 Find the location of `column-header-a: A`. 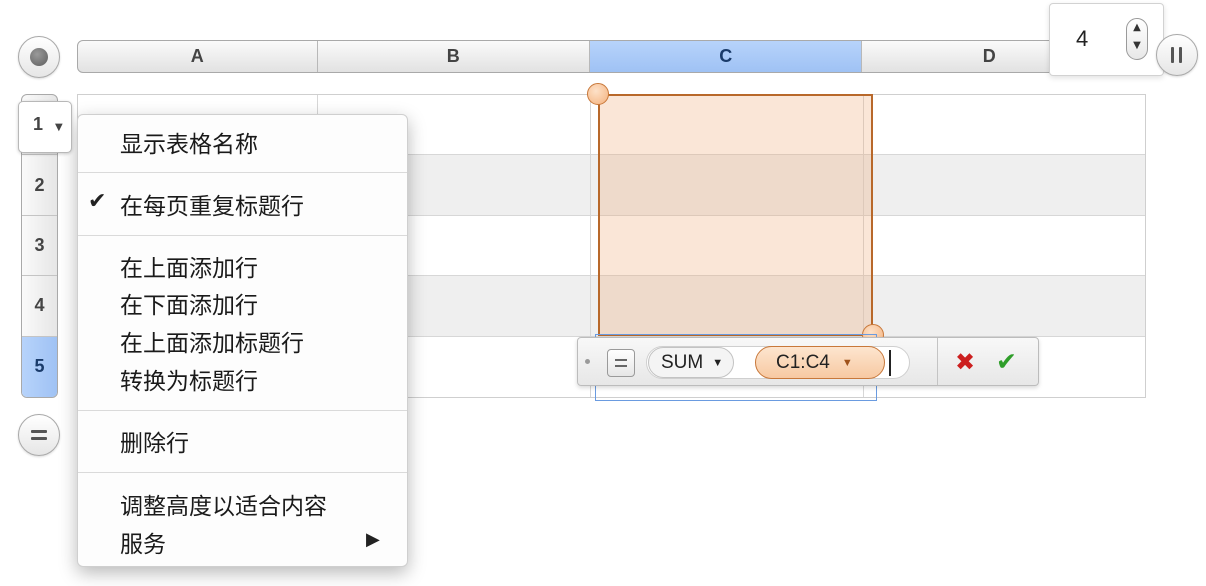

column-header-a: A is located at coordinates (198, 56).